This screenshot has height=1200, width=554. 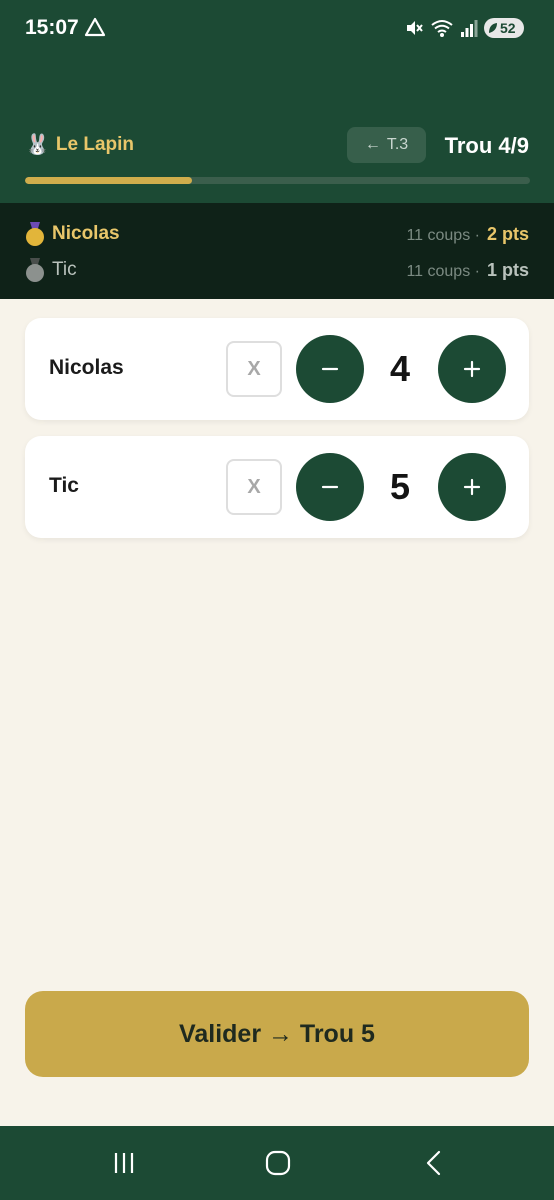 What do you see at coordinates (52, 27) in the screenshot?
I see `status-time: 15:07` at bounding box center [52, 27].